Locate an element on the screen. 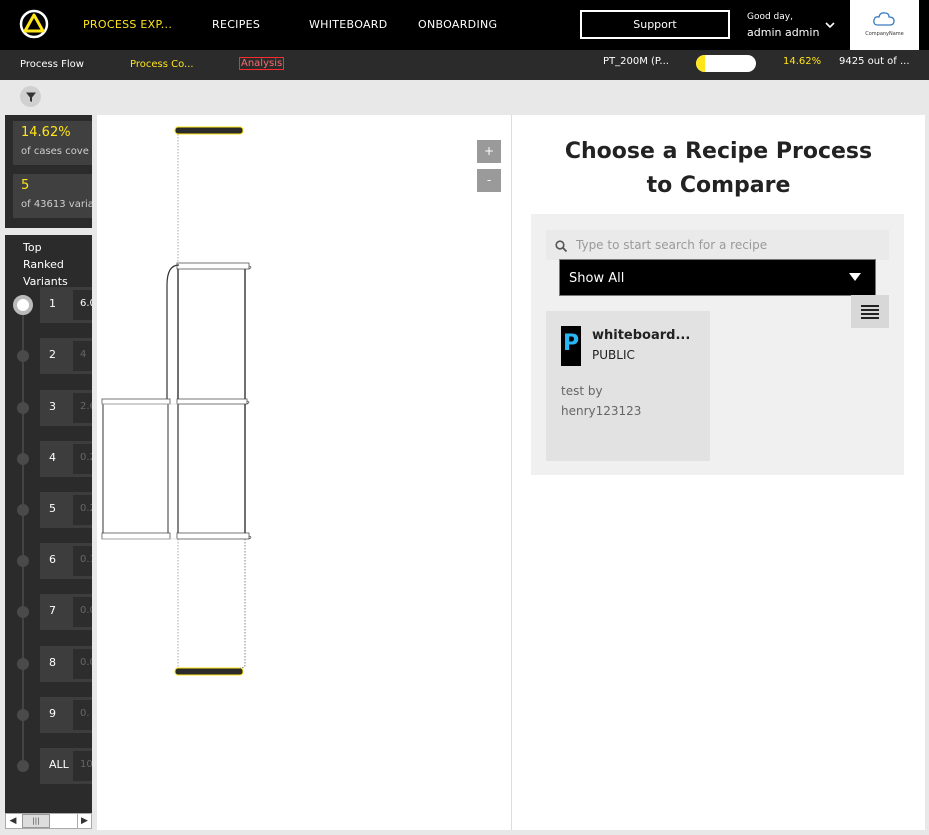  variant-percent: 4 is located at coordinates (82, 356).